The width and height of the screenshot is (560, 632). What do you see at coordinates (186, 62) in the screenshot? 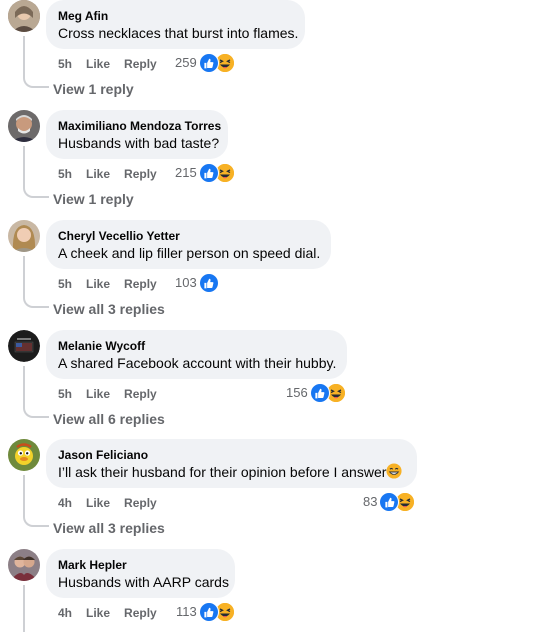
I see `reaction-count: 259` at bounding box center [186, 62].